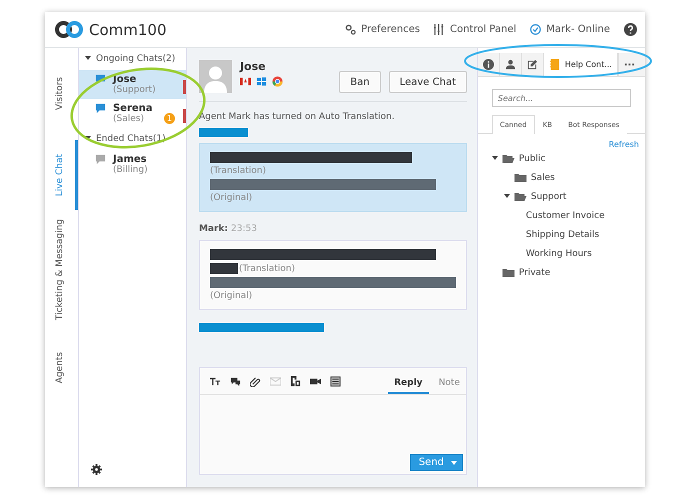  Describe the element at coordinates (510, 64) in the screenshot. I see `person-icon` at that location.